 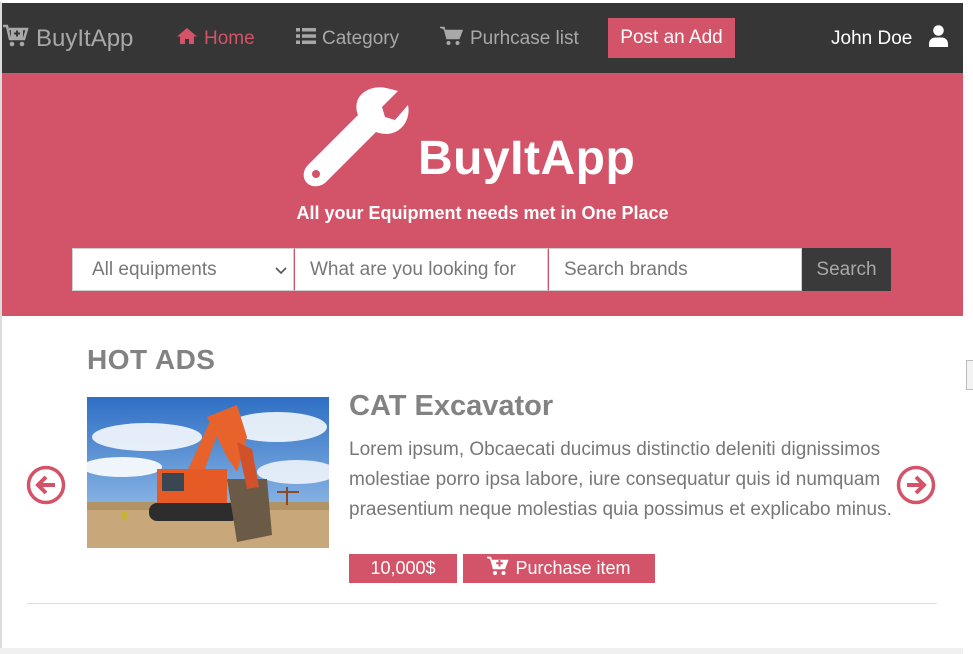 What do you see at coordinates (451, 406) in the screenshot?
I see `ad-title: CAT Excavator` at bounding box center [451, 406].